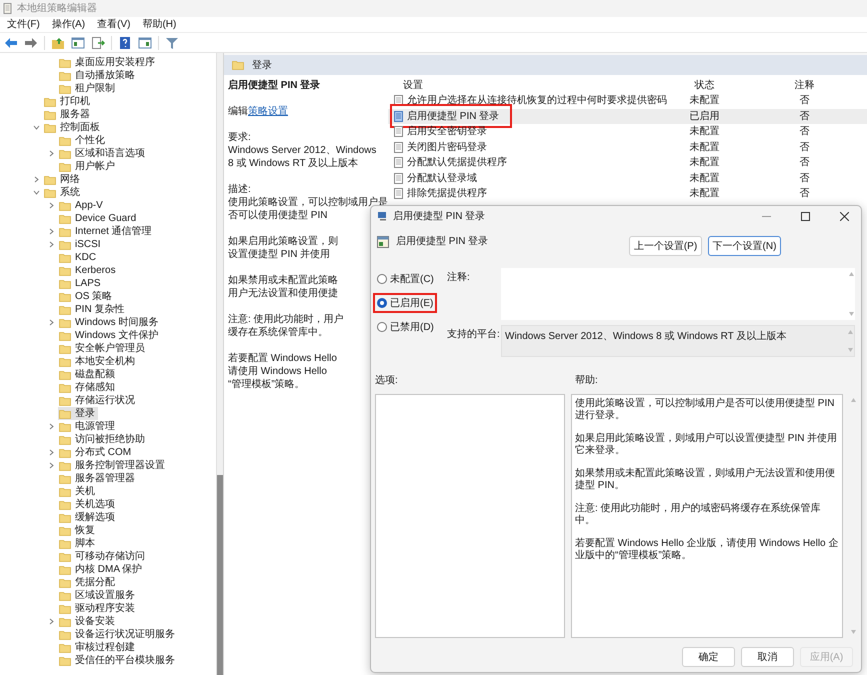 The height and width of the screenshot is (675, 867). I want to click on tree-item: Device Guard, so click(99, 218).